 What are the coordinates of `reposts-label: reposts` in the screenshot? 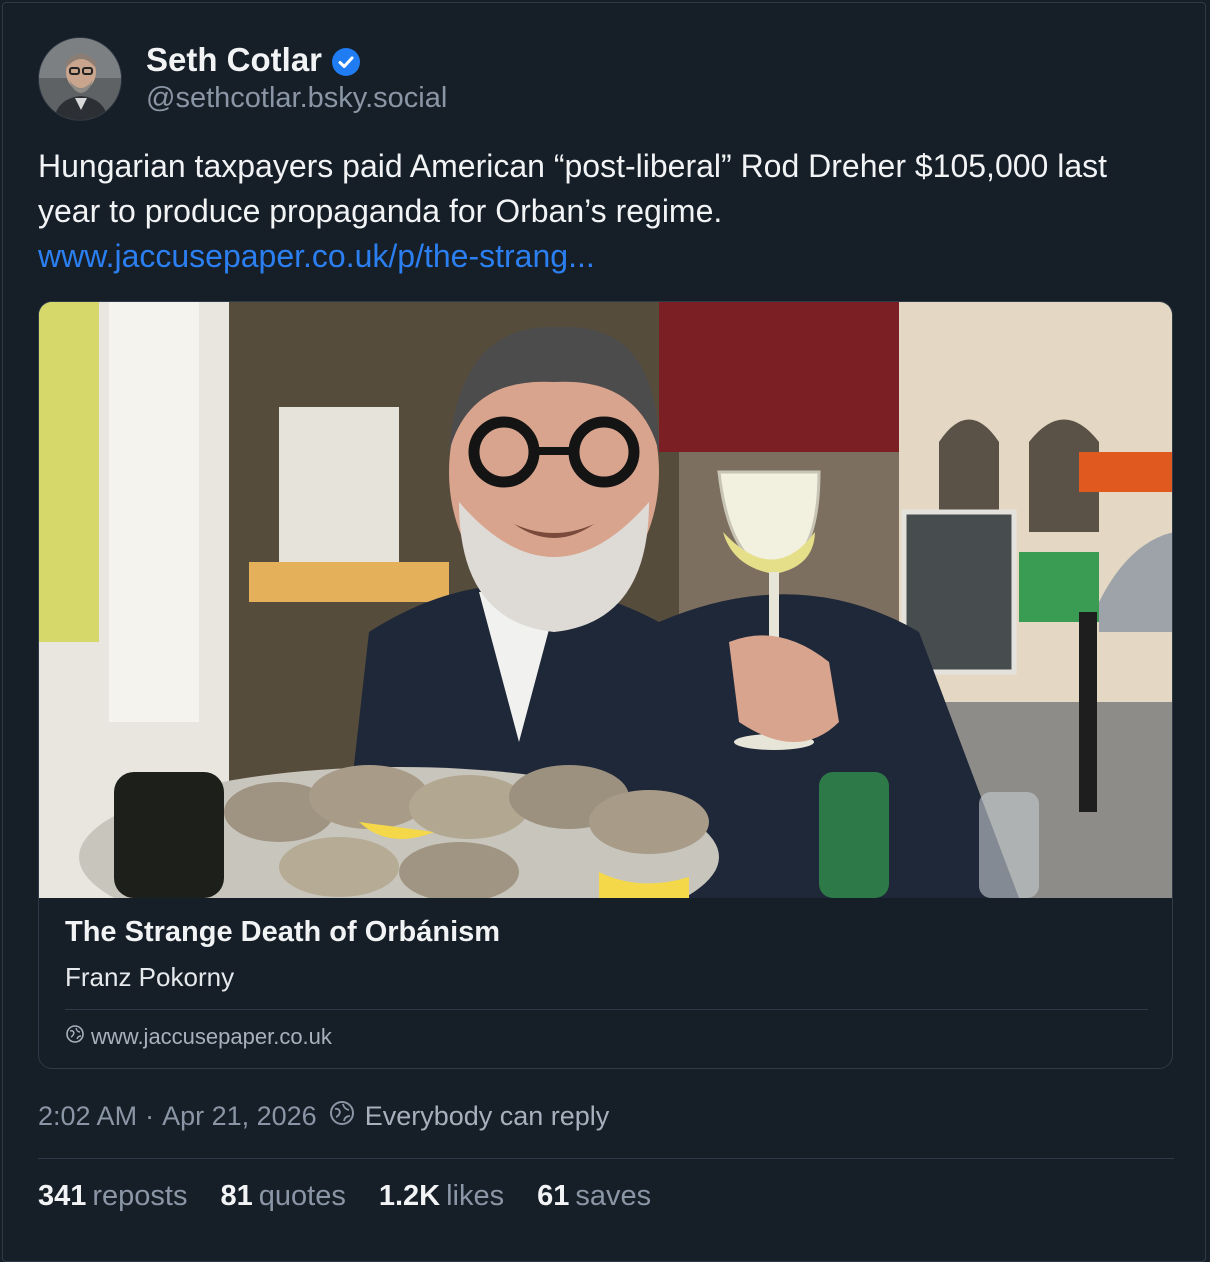 It's located at (140, 1196).